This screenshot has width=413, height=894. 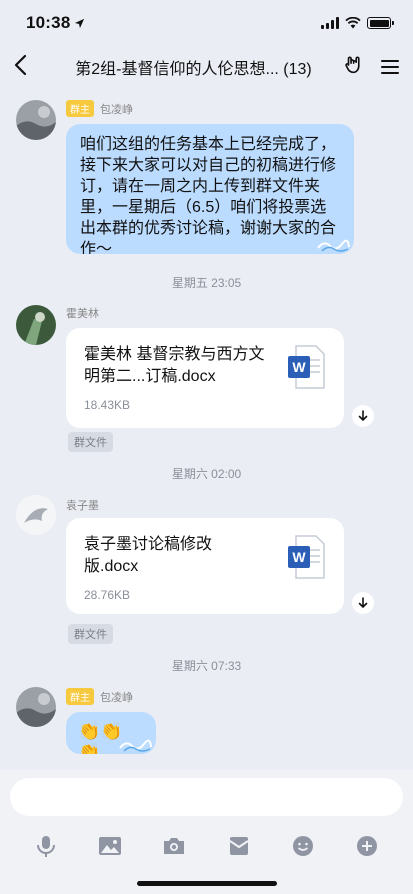 What do you see at coordinates (390, 67) in the screenshot?
I see `menu-button` at bounding box center [390, 67].